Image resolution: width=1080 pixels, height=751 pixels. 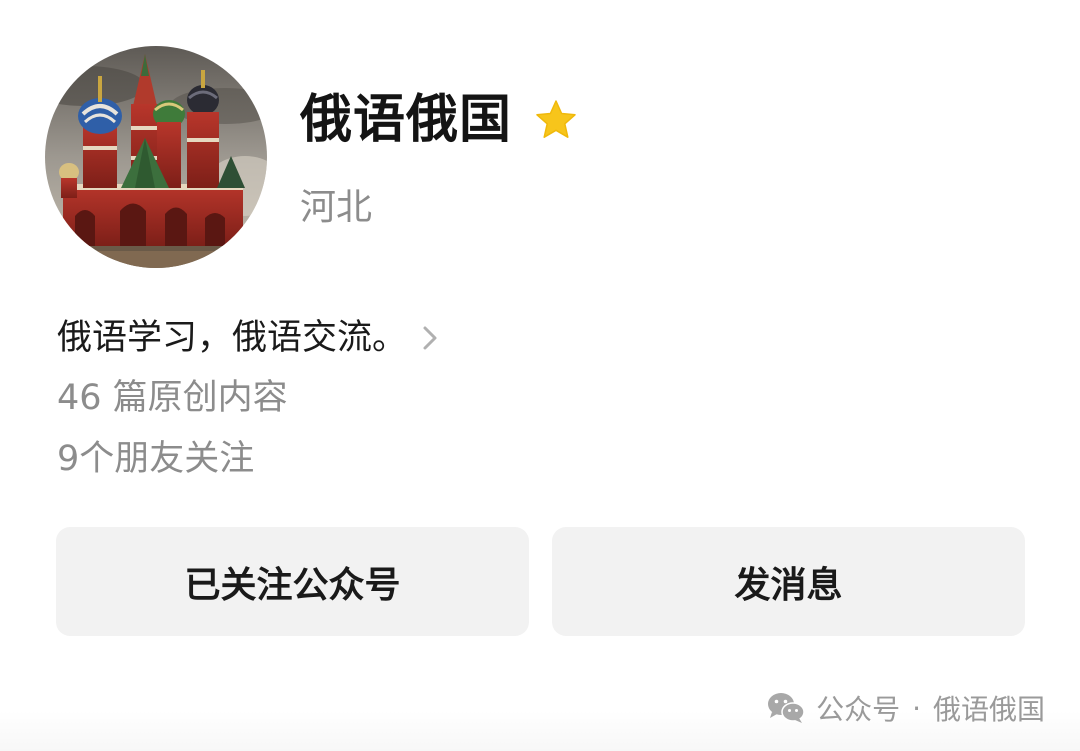 I want to click on chevron-right-icon, so click(x=430, y=338).